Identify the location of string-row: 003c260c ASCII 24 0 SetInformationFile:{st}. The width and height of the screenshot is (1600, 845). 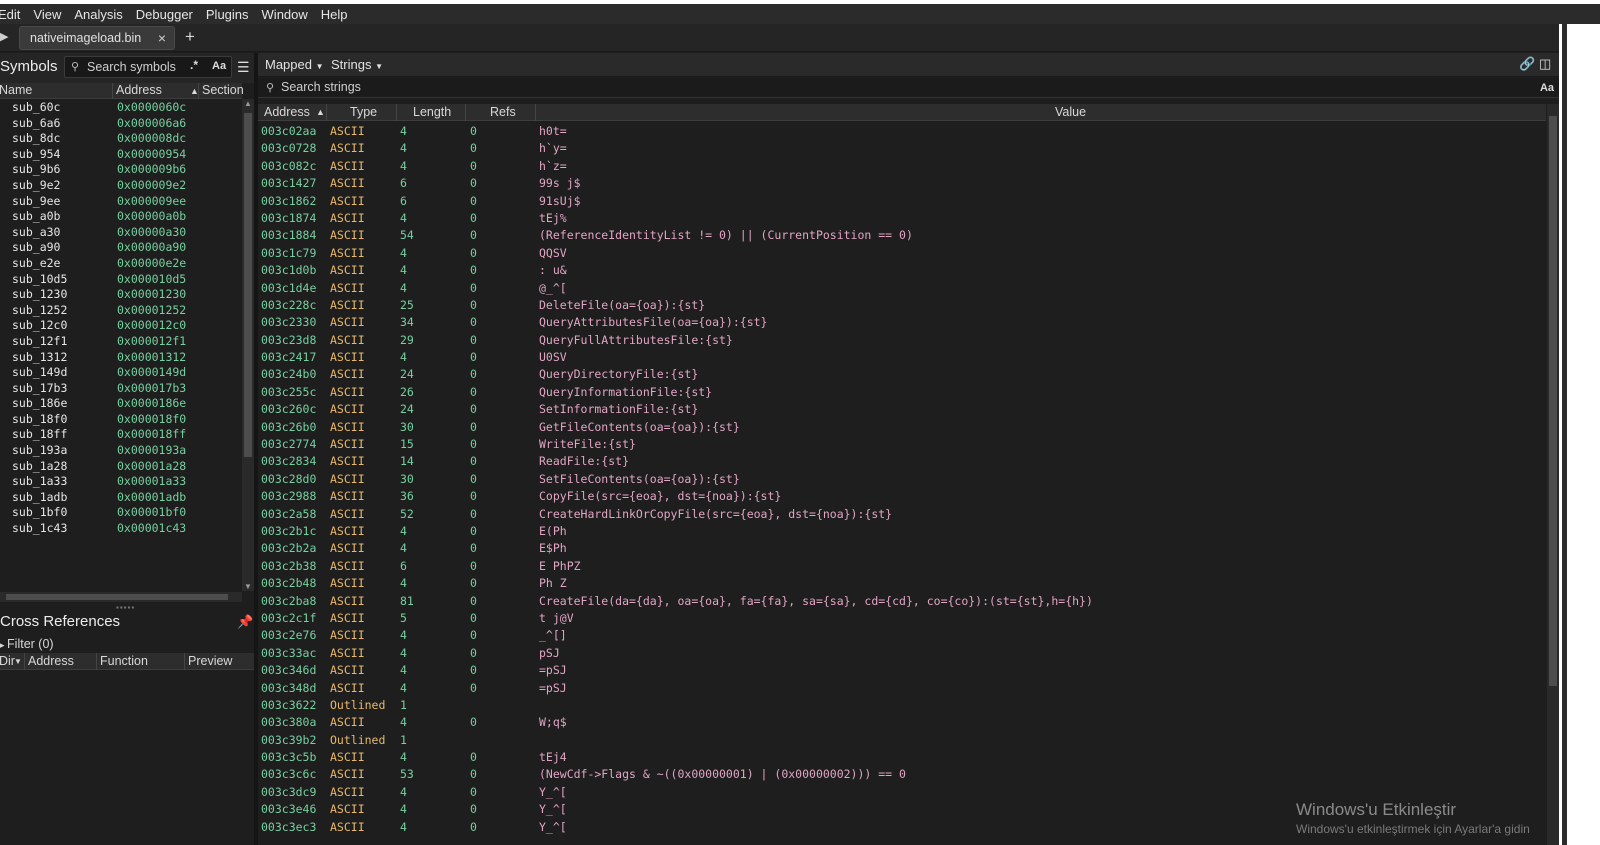
(902, 408).